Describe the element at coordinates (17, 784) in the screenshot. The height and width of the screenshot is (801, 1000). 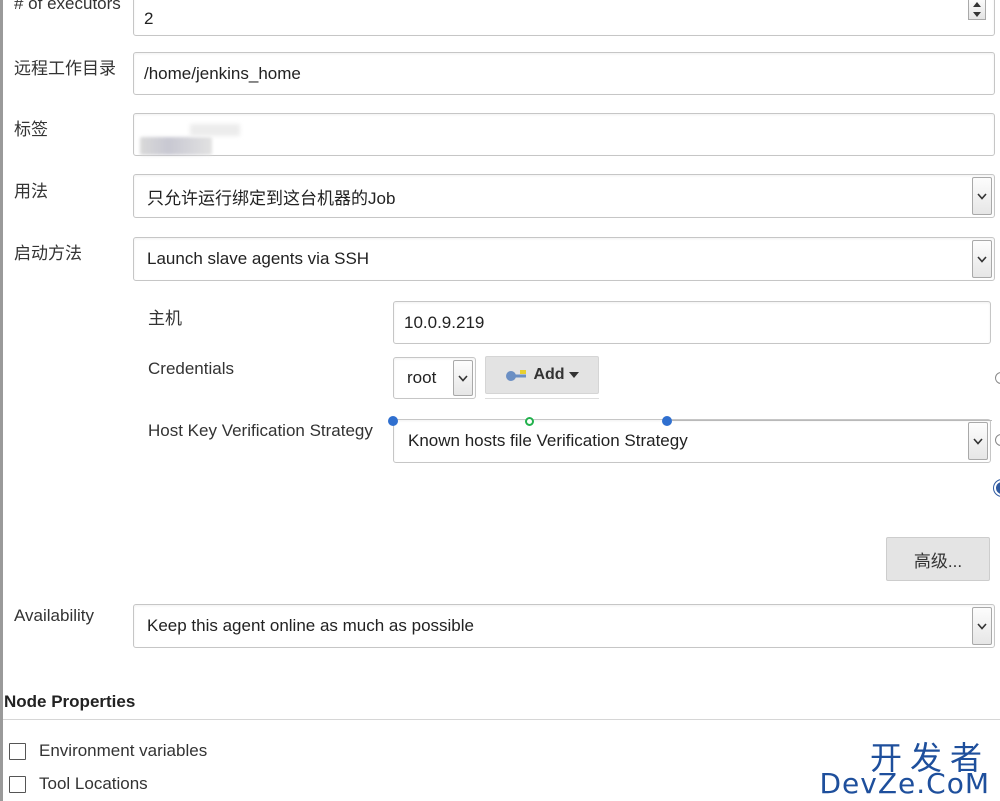
I see `tool-locations-checkbox` at that location.